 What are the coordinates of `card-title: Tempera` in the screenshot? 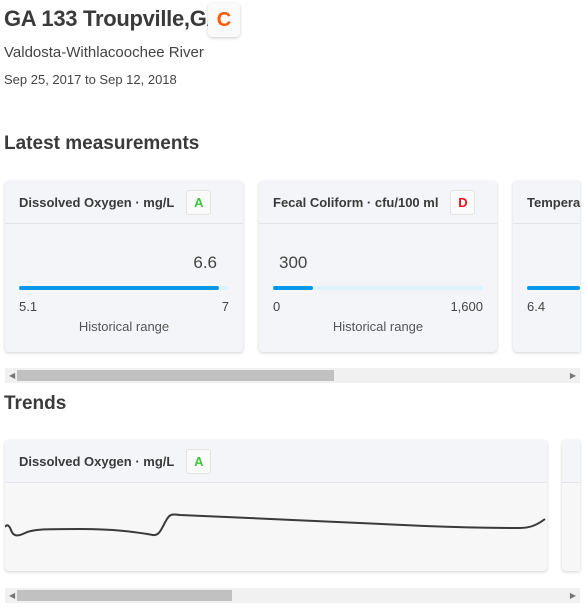 It's located at (554, 202).